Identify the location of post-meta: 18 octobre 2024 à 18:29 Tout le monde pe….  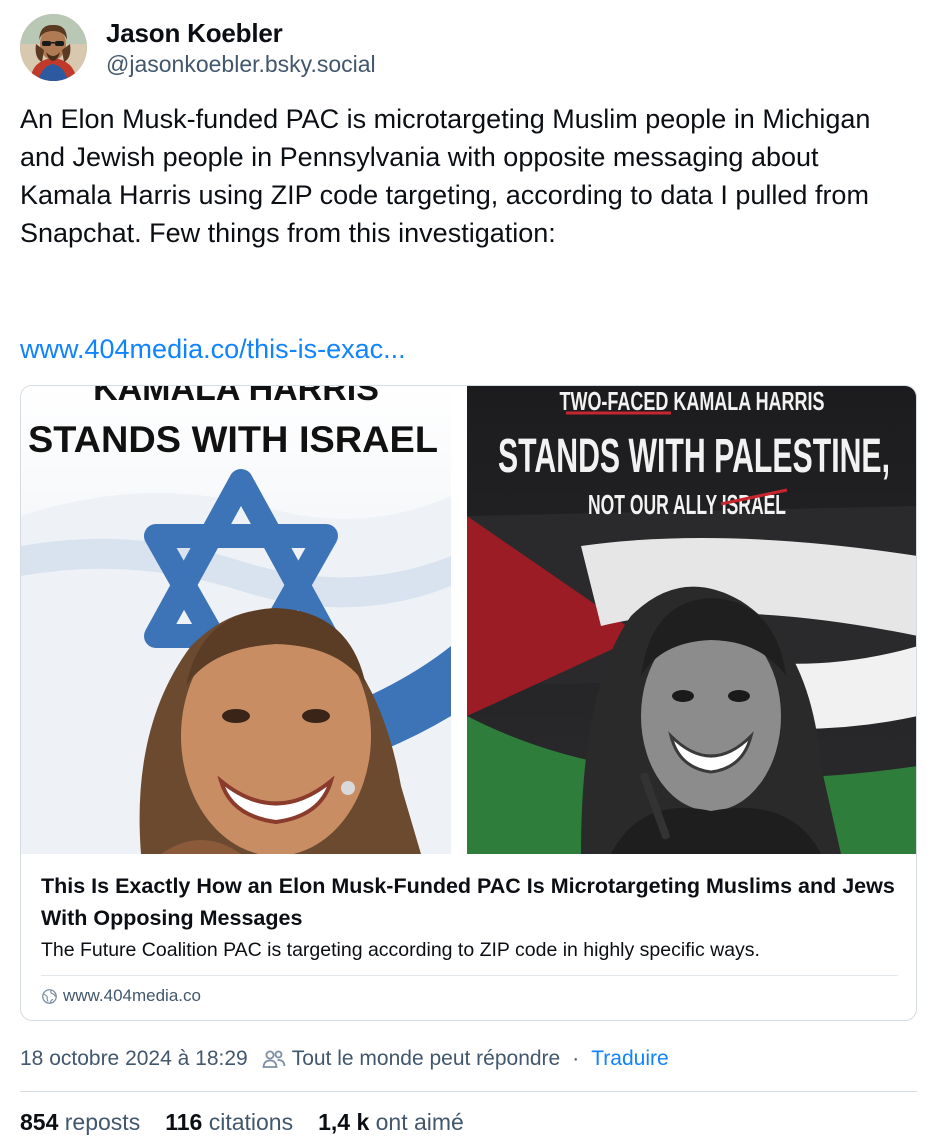
(344, 1059).